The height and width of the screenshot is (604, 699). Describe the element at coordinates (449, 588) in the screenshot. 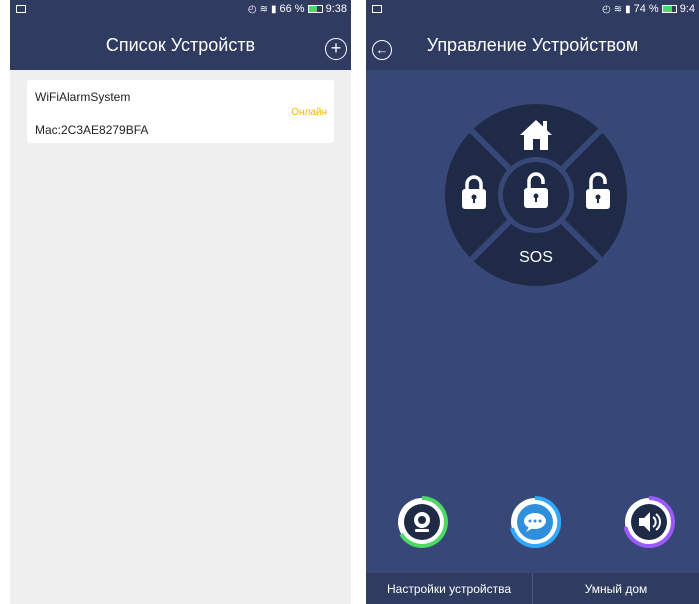

I see `tab-device-settings: Настройки устройства` at that location.